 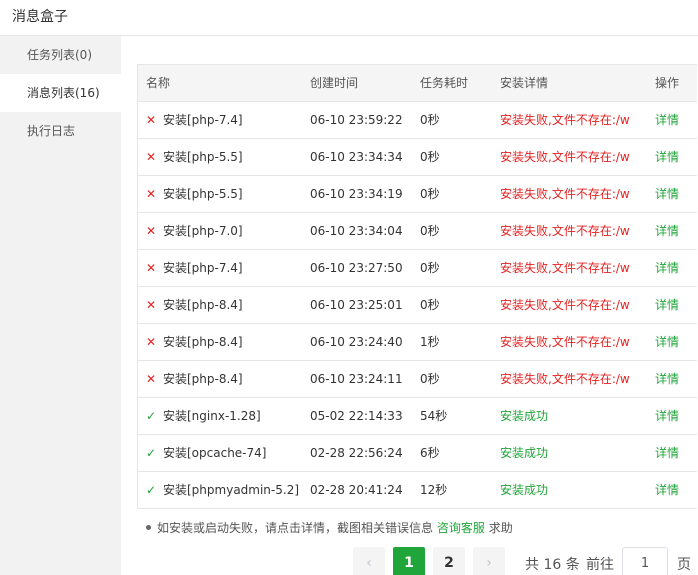 I want to click on cell-name: ✓ 安装[opcache-74], so click(x=224, y=453).